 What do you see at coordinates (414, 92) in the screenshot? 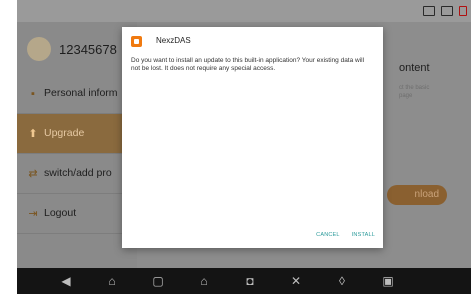
I see `content-description: ct the basic page` at bounding box center [414, 92].